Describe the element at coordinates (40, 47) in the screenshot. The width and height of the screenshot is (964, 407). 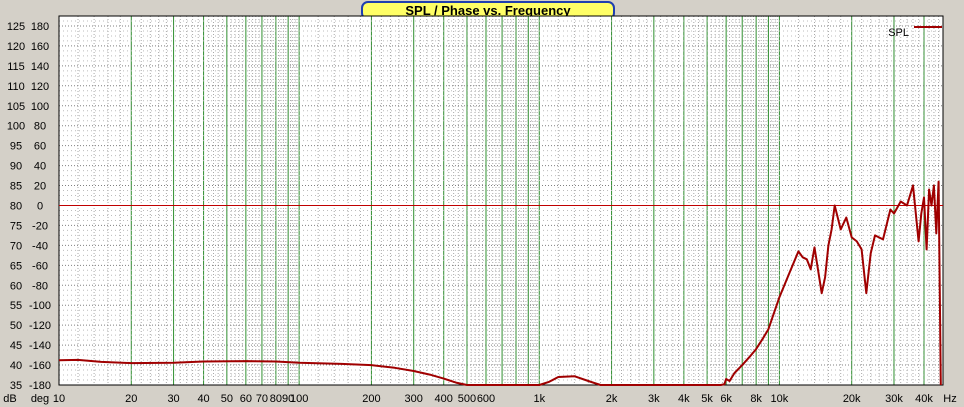
I see `y-right-tick-label: 160` at that location.